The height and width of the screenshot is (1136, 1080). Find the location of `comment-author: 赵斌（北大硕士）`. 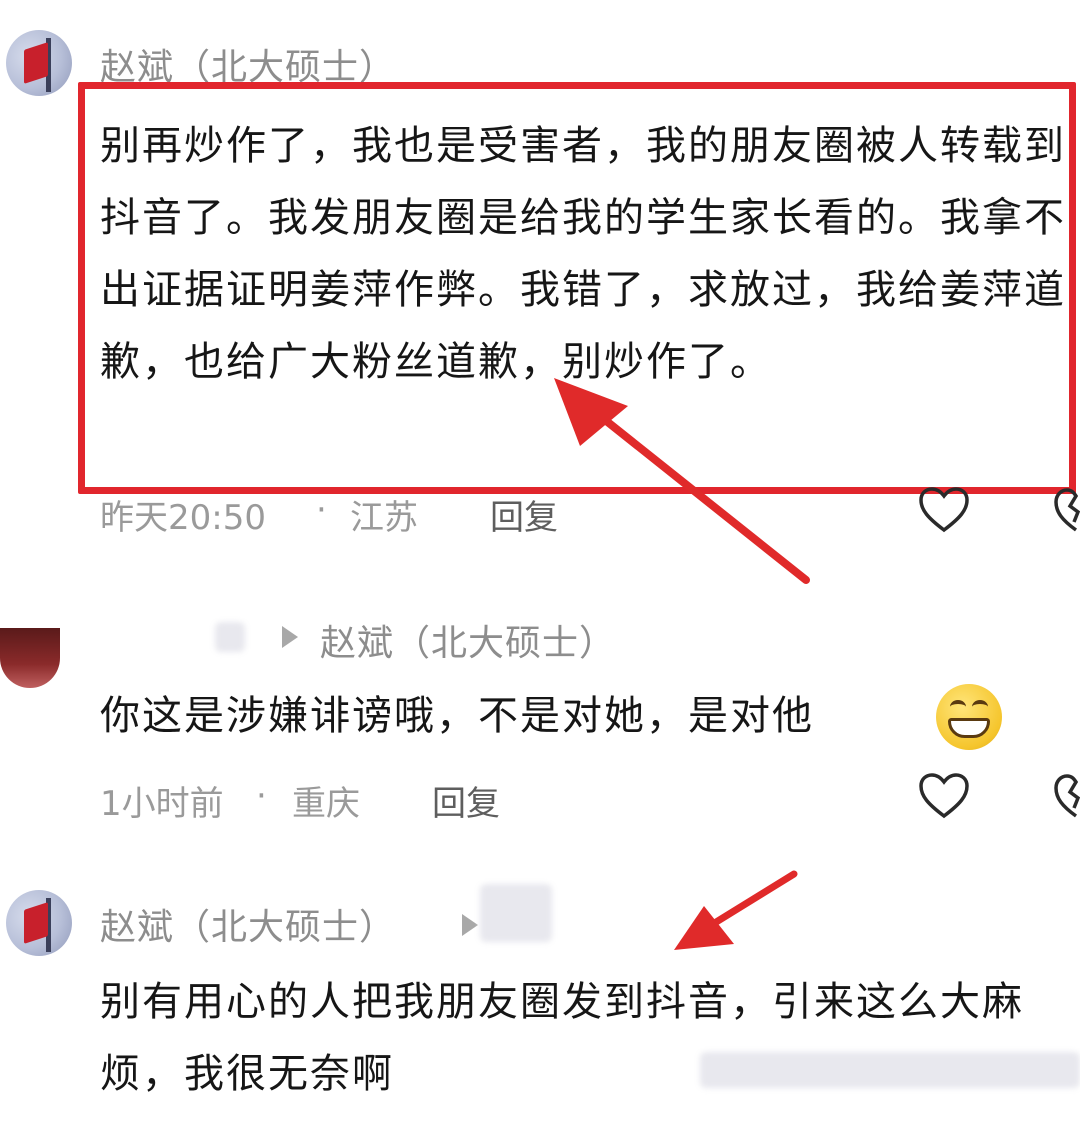

comment-author: 赵斌（北大硕士） is located at coordinates (248, 924).